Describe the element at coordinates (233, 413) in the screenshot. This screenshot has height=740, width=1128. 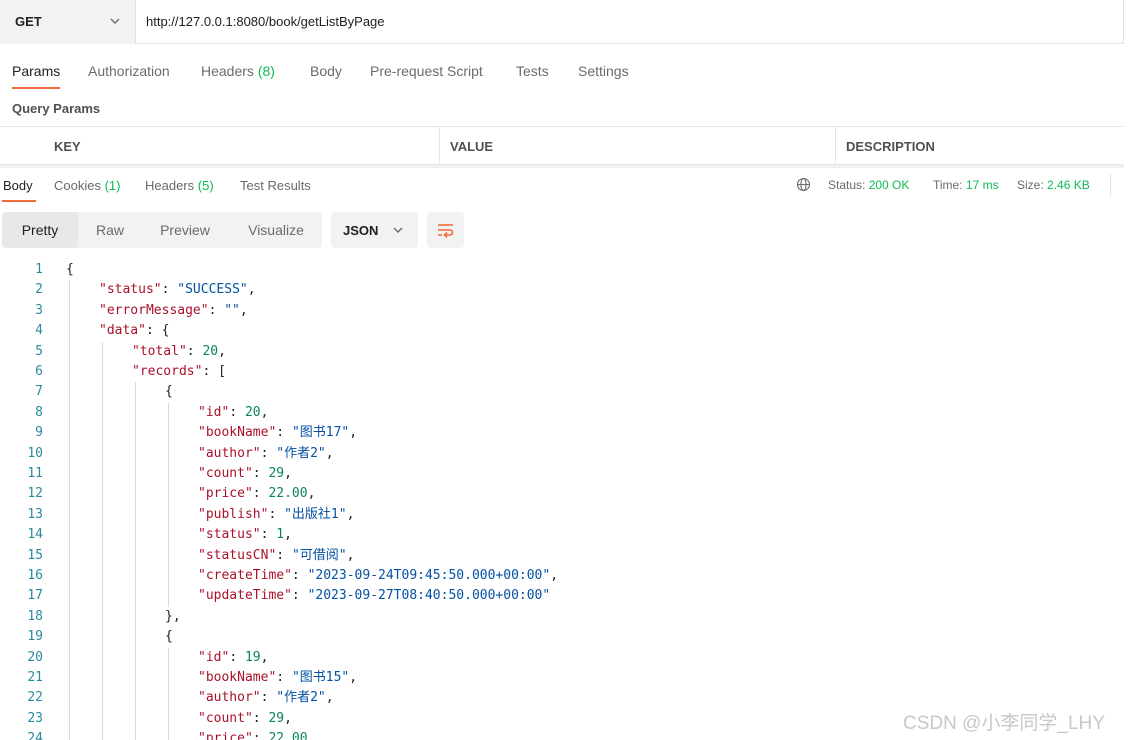
I see `code-text: "id": 20,` at that location.